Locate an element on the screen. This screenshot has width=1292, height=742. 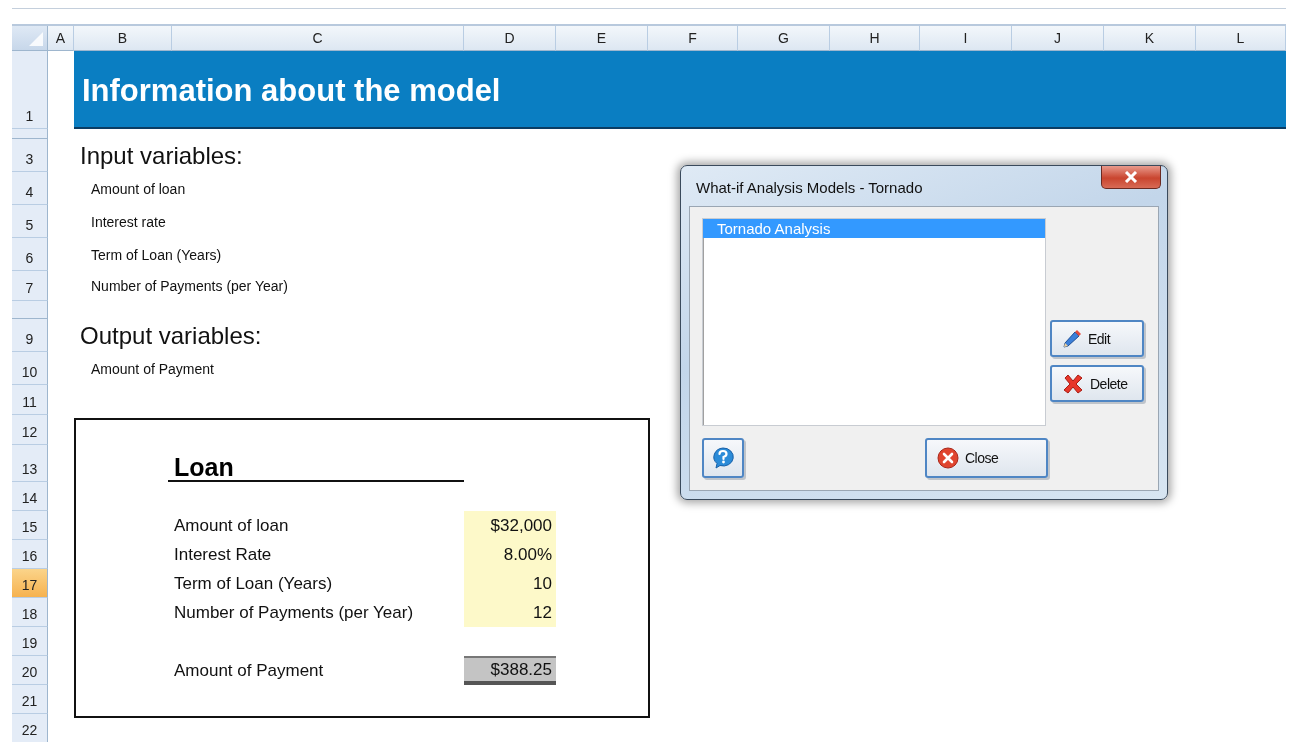
column-header: D is located at coordinates (510, 38).